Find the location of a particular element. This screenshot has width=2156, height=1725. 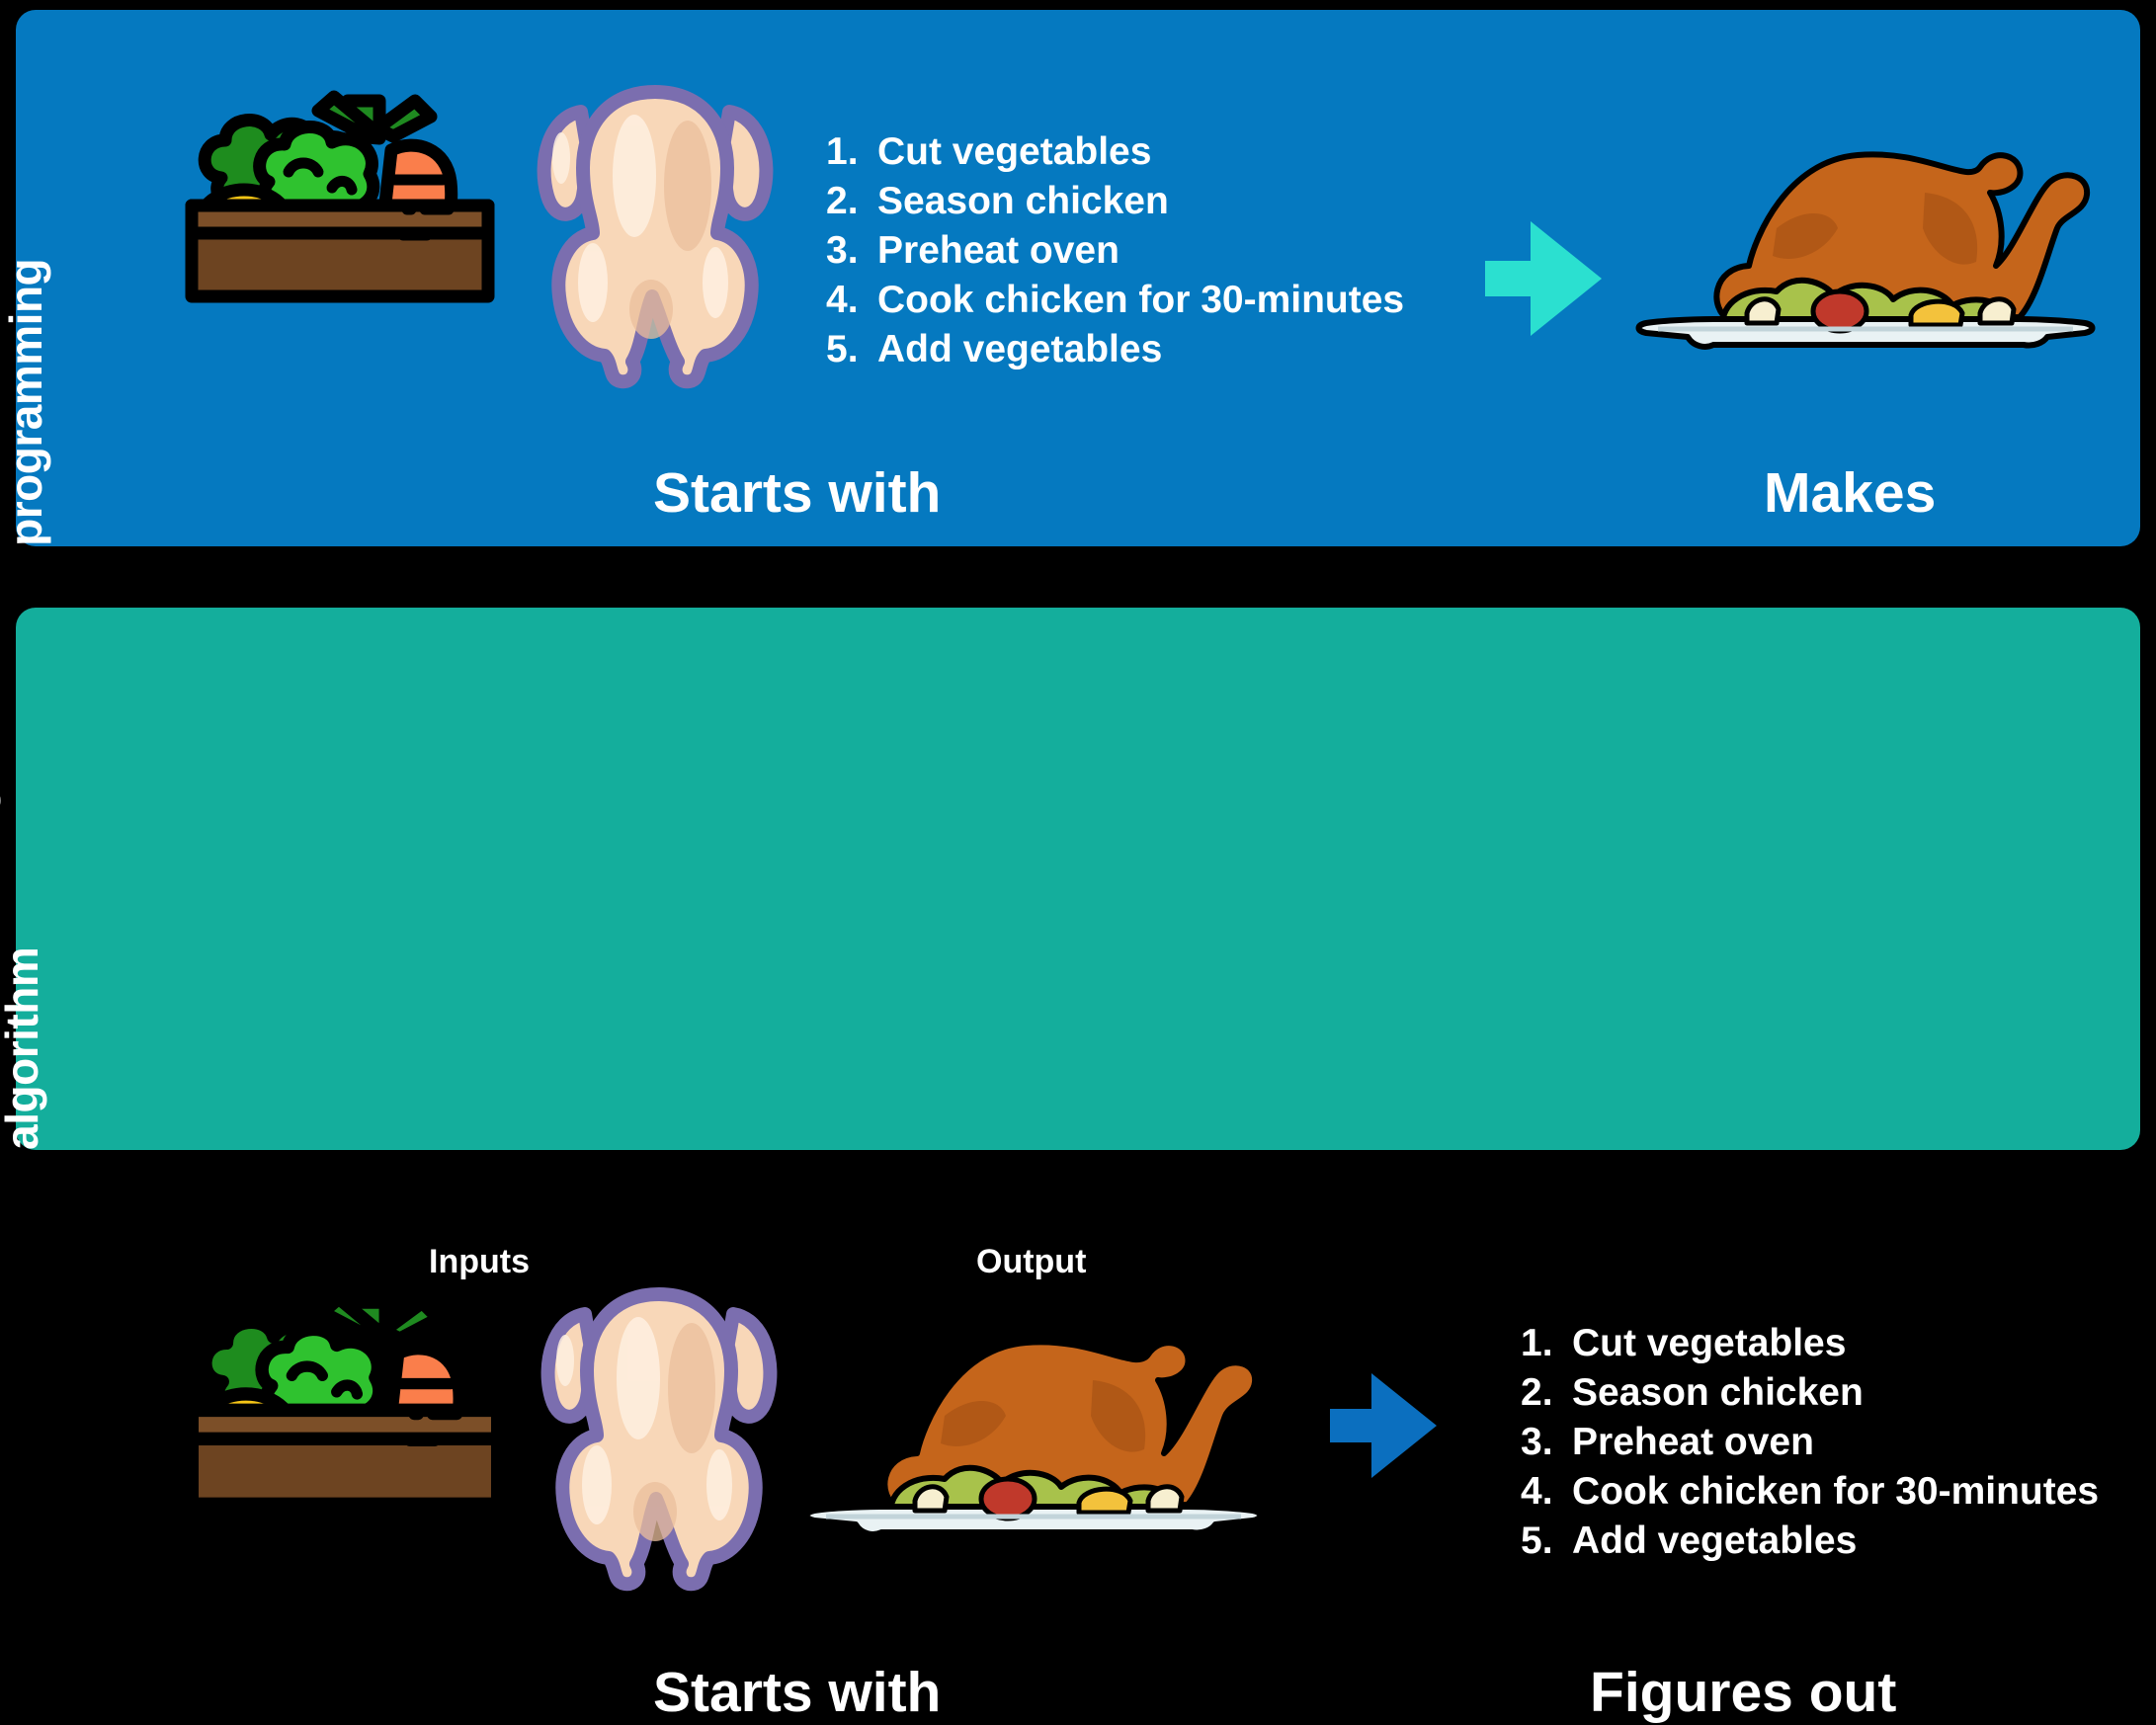

side-label-line-2: programming is located at coordinates (26, 403).